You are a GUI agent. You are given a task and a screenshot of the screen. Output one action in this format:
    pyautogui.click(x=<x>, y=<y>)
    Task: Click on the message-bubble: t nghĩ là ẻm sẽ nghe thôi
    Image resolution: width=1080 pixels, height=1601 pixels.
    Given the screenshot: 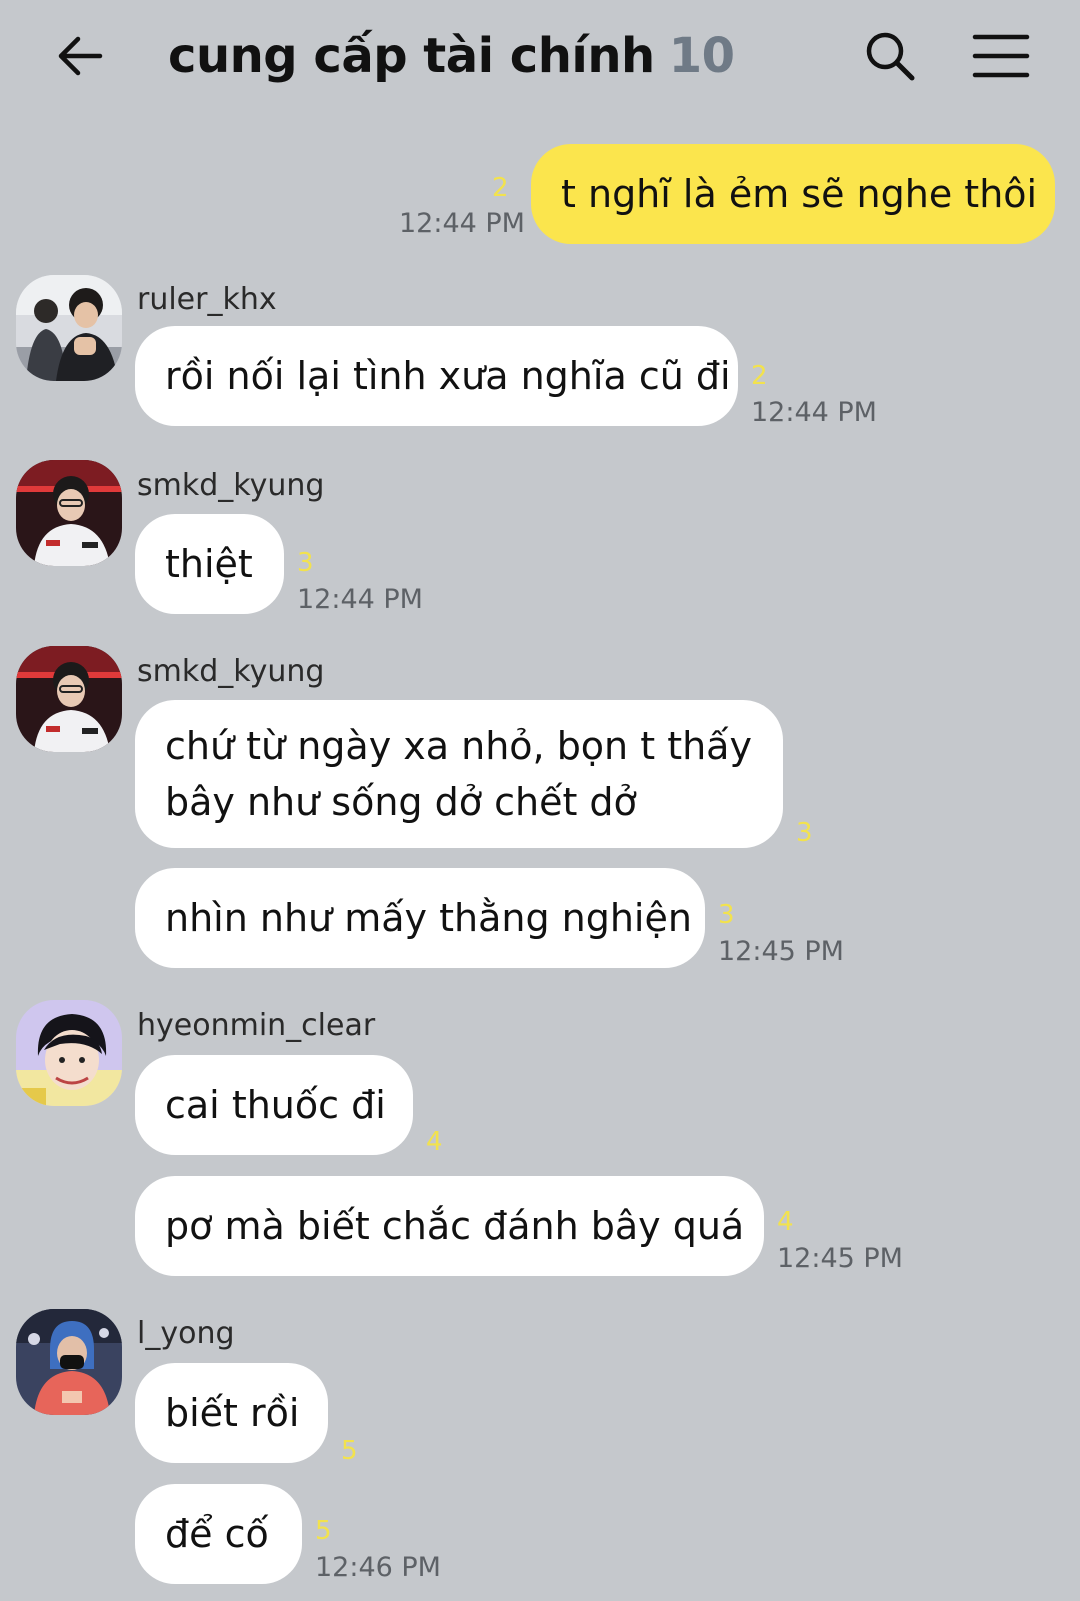 What is the action you would take?
    pyautogui.click(x=793, y=194)
    